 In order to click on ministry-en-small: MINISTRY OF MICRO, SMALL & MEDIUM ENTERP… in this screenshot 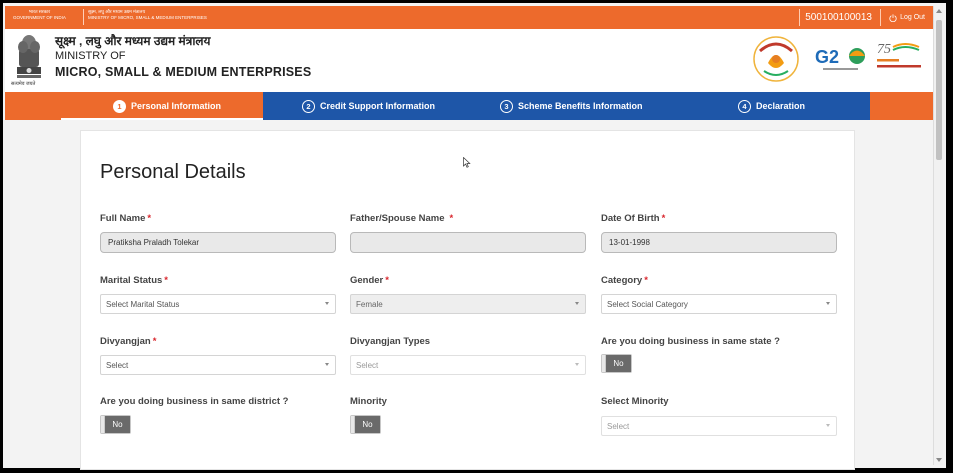, I will do `click(147, 17)`.